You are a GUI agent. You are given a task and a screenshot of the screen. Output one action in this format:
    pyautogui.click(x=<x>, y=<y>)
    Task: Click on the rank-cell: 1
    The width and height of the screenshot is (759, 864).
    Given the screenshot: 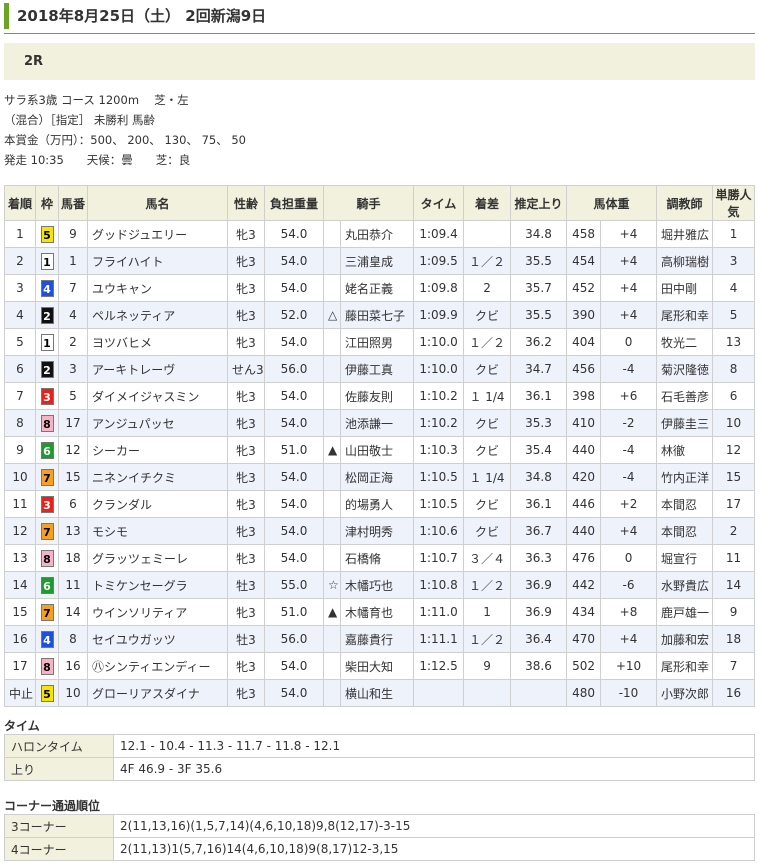 What is the action you would take?
    pyautogui.click(x=20, y=234)
    